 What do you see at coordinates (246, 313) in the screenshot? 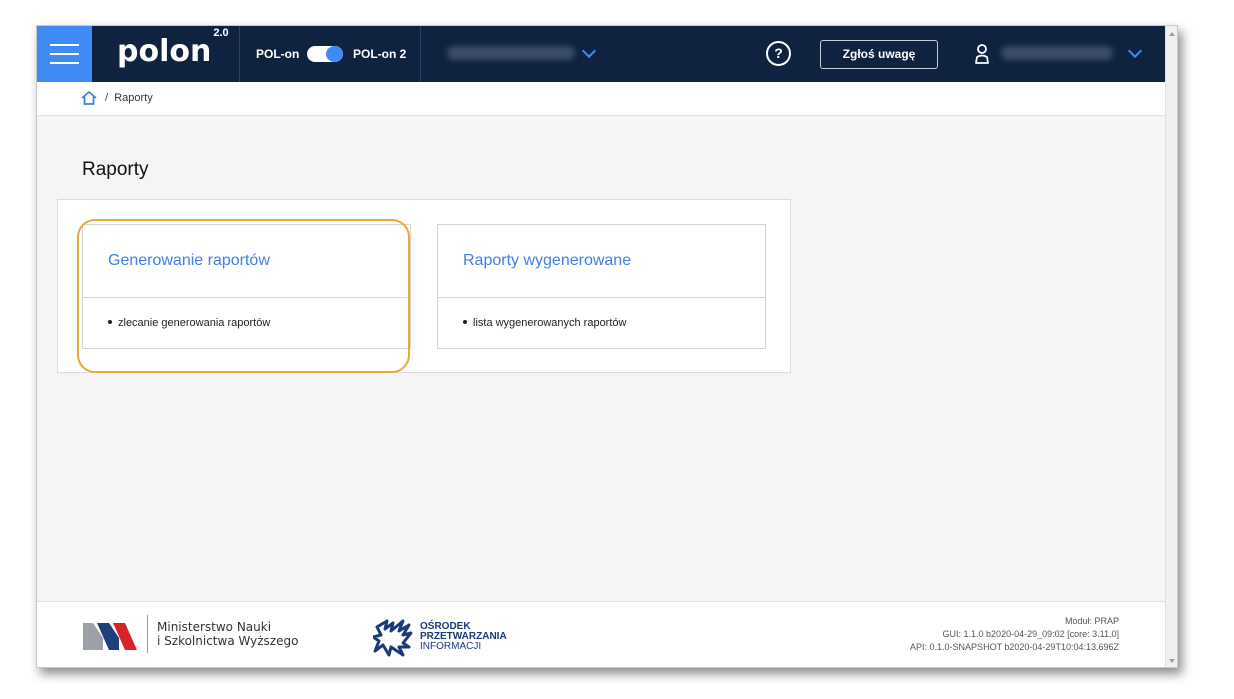
I see `tile-item: zlecanie generowania raportów` at bounding box center [246, 313].